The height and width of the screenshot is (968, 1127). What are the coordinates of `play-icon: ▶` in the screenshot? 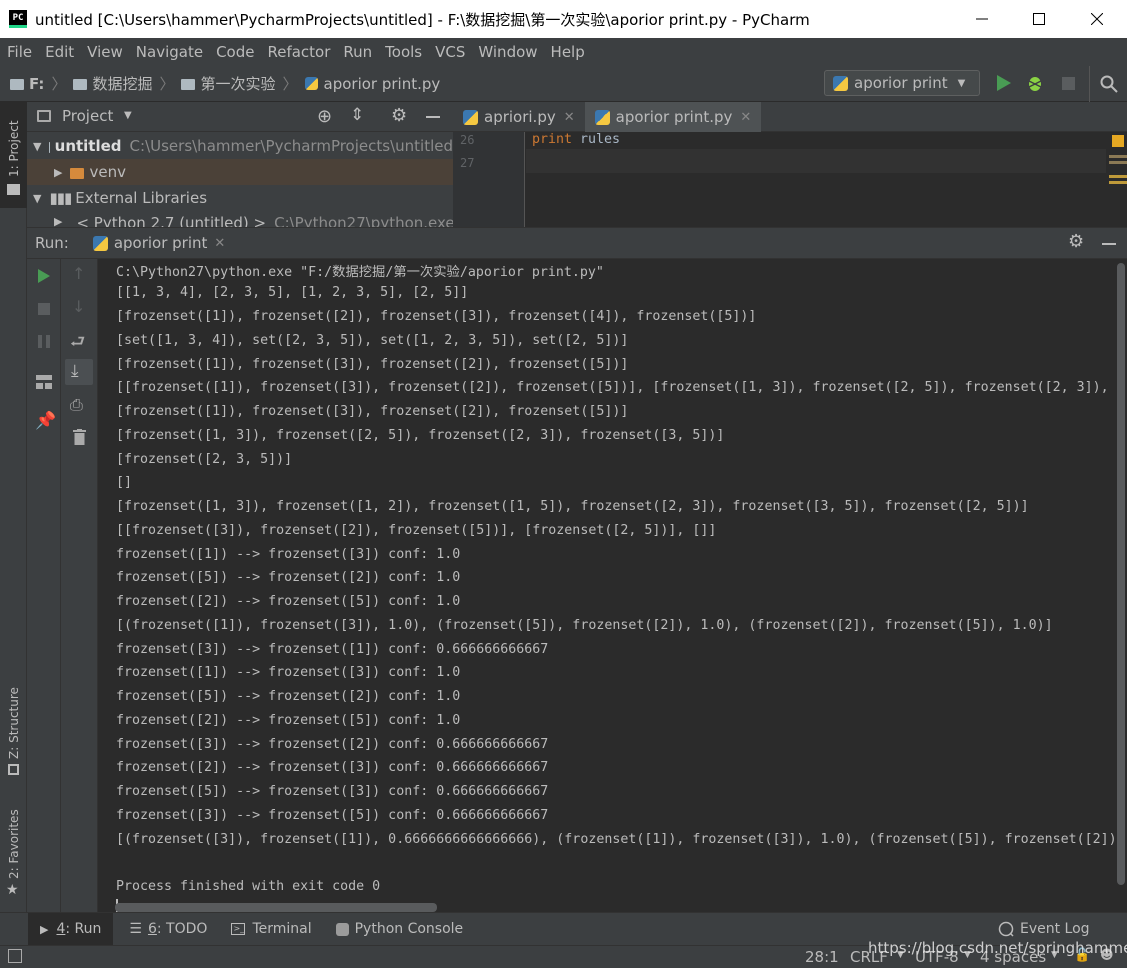 It's located at (44, 929).